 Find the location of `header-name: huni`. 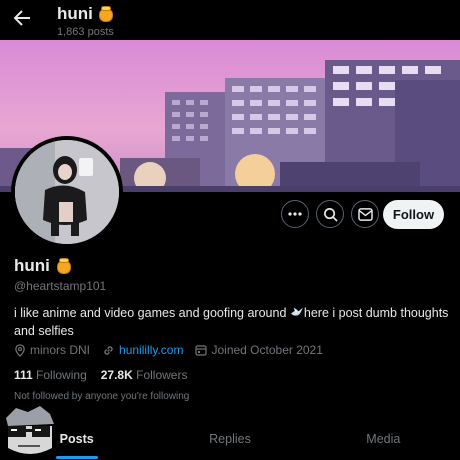

header-name: huni is located at coordinates (75, 13).